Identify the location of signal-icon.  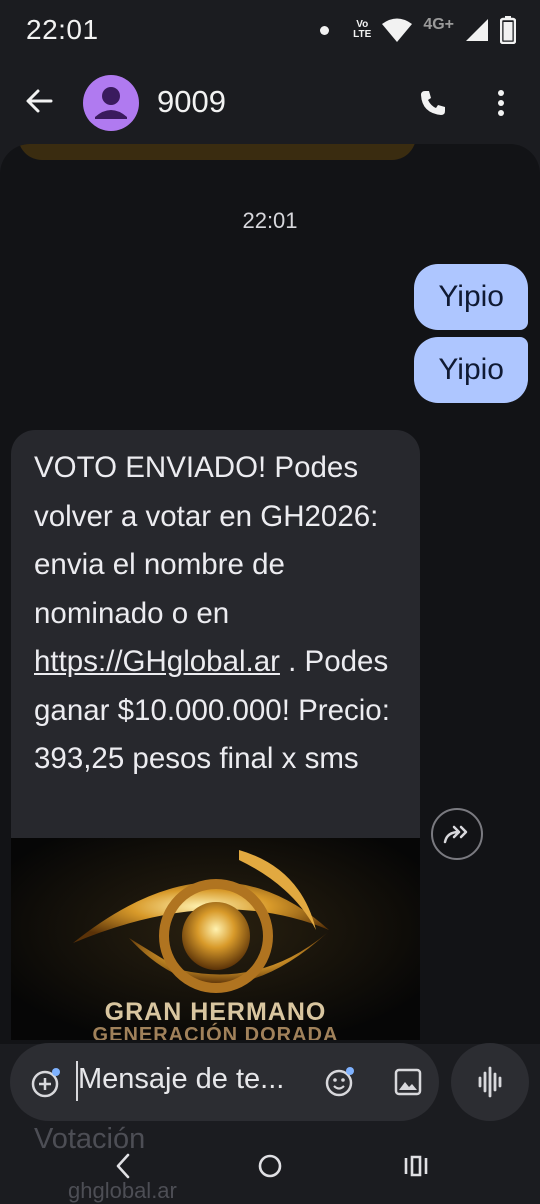
(477, 30).